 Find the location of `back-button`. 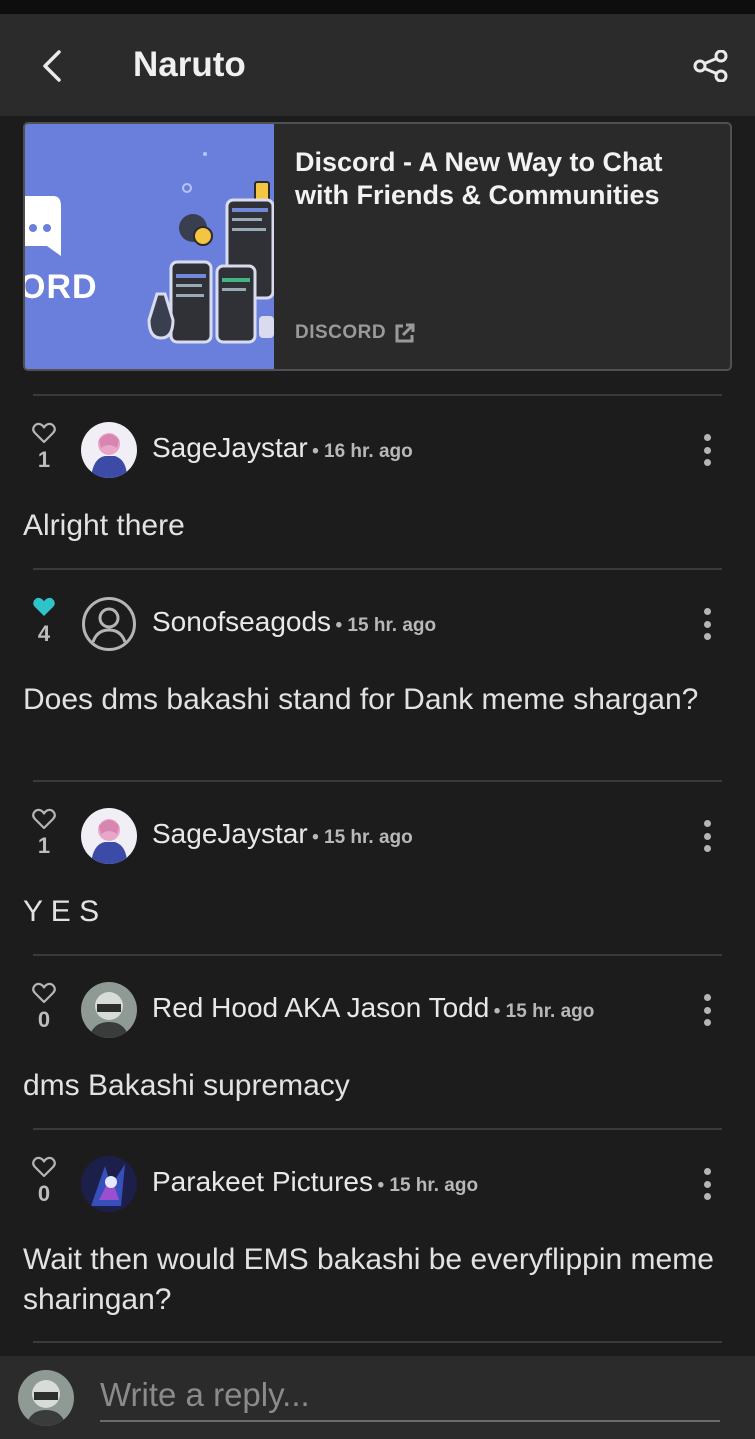

back-button is located at coordinates (52, 66).